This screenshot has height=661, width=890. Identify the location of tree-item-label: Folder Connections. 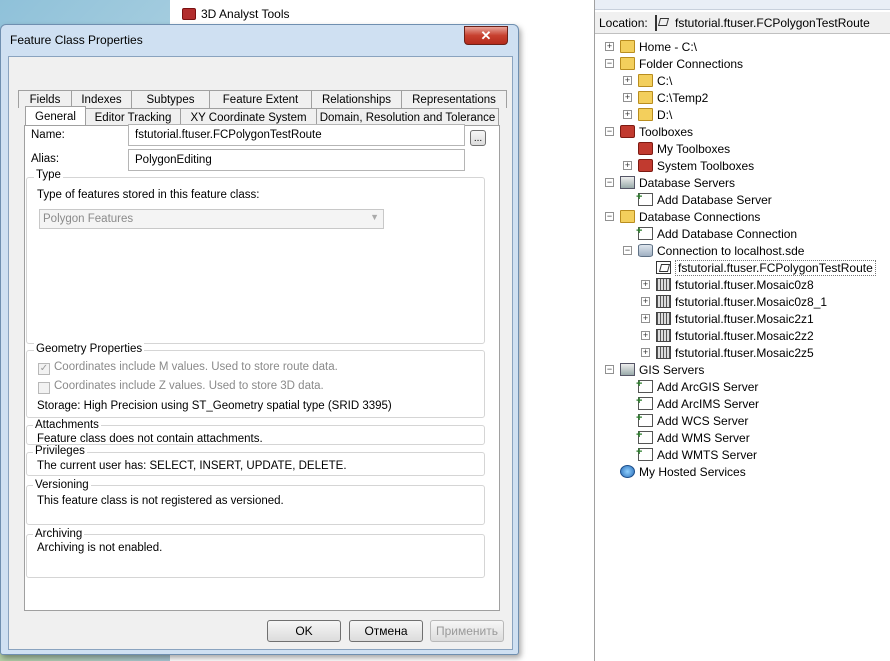
(691, 63).